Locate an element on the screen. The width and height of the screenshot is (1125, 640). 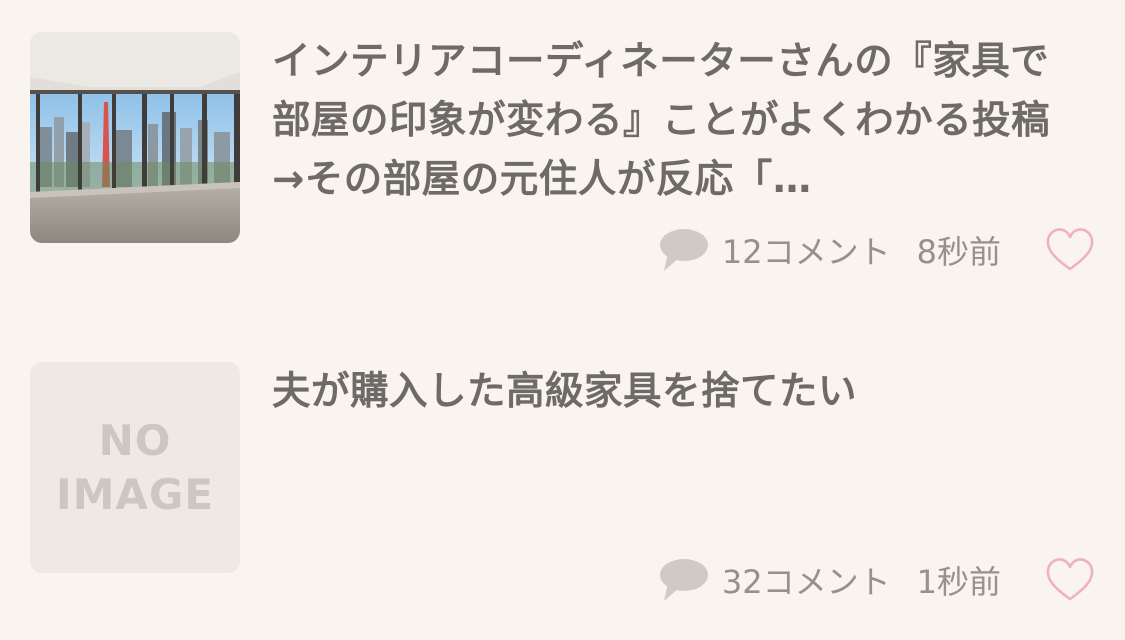
article-meta: 12コメント 8秒前 is located at coordinates (876, 250).